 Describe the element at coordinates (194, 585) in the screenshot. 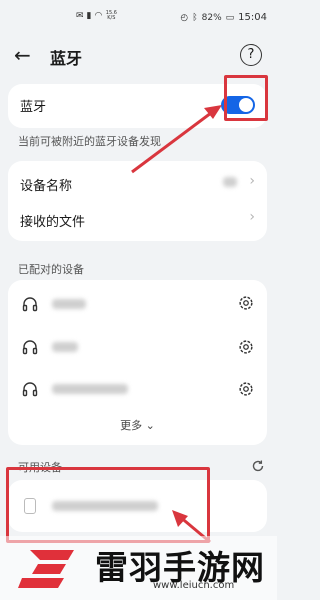

I see `watermark-url: www.leiucn.com` at that location.